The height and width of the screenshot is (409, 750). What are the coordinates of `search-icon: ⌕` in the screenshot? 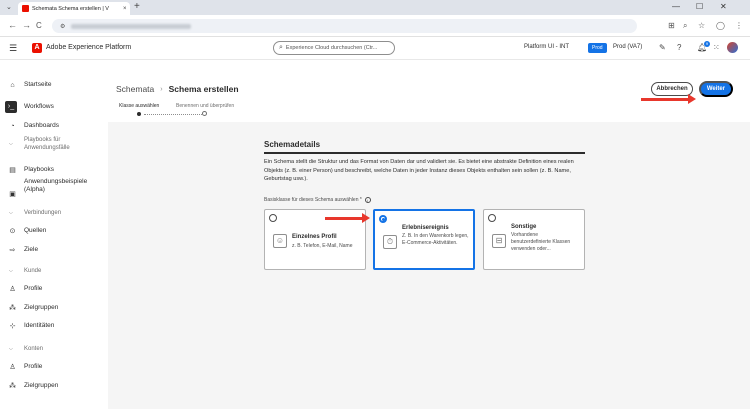 It's located at (281, 47).